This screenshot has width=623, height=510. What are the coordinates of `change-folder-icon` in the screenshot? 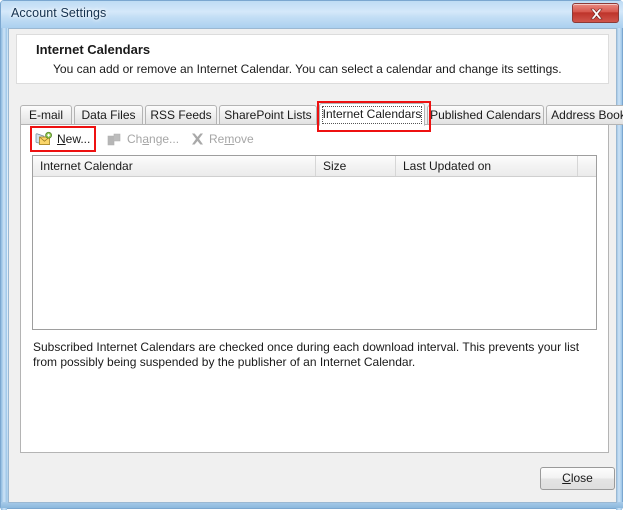 It's located at (114, 139).